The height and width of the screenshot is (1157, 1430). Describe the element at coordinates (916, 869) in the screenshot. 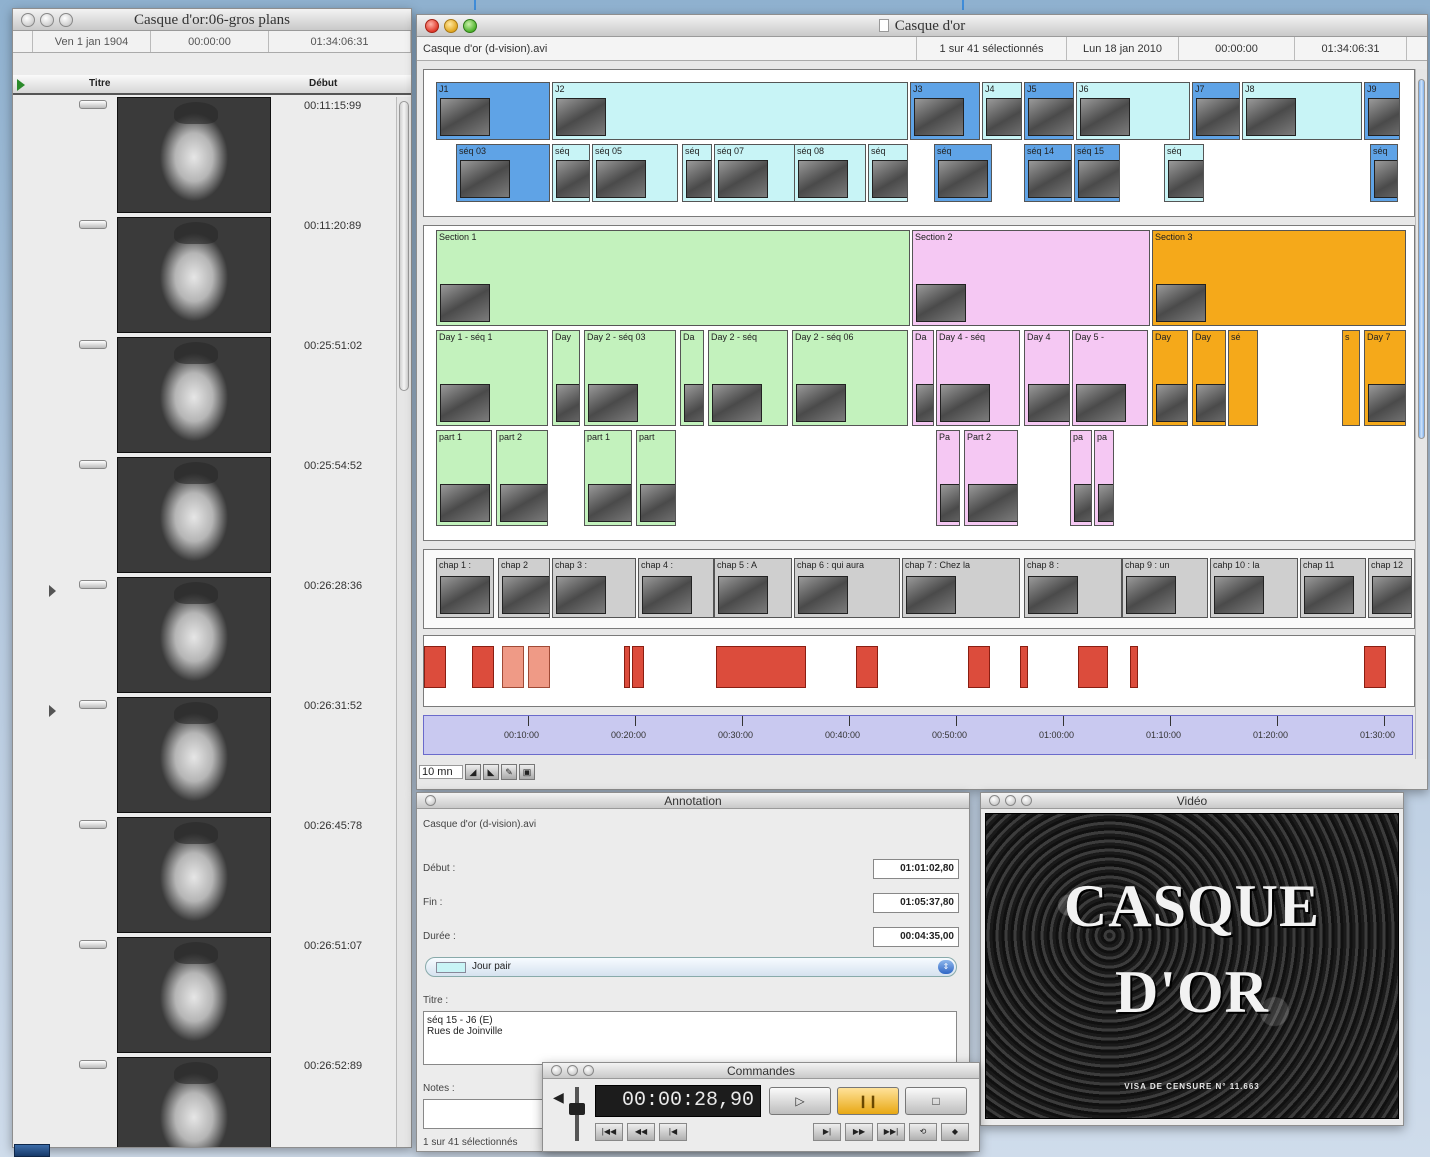

I see `start-field: 01:01:02,80` at that location.